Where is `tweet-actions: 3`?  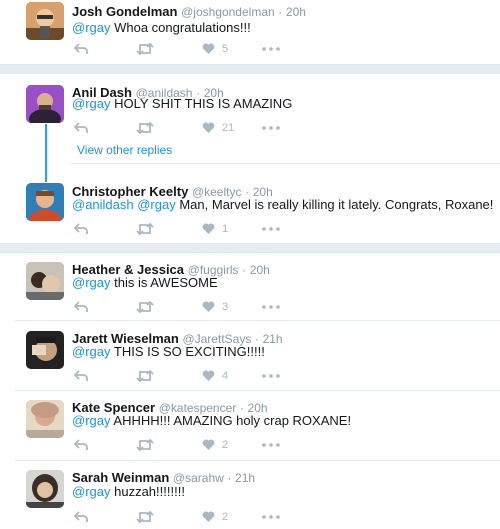 tweet-actions: 3 is located at coordinates (182, 307).